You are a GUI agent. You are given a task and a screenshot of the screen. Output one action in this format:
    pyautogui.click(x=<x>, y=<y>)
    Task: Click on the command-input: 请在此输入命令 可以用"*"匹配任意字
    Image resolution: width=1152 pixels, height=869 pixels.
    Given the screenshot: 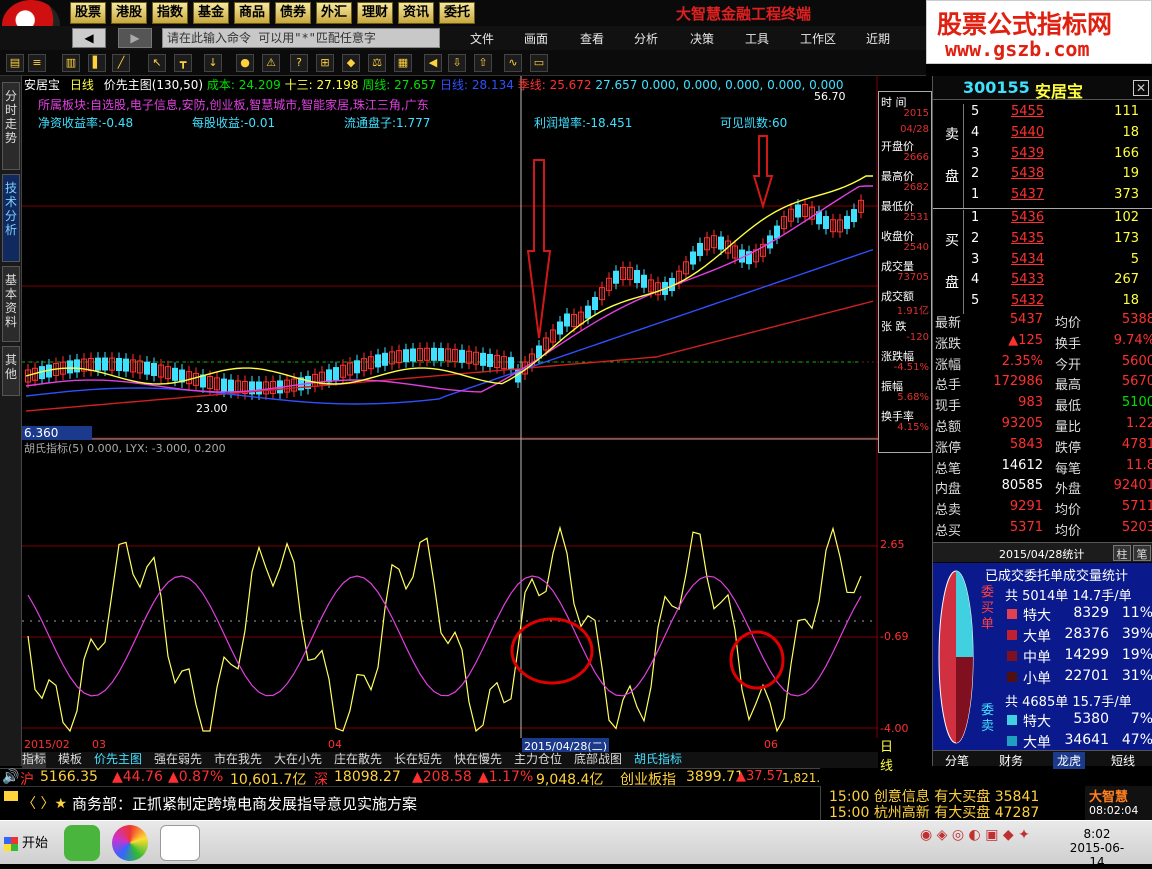 What is the action you would take?
    pyautogui.click(x=301, y=38)
    